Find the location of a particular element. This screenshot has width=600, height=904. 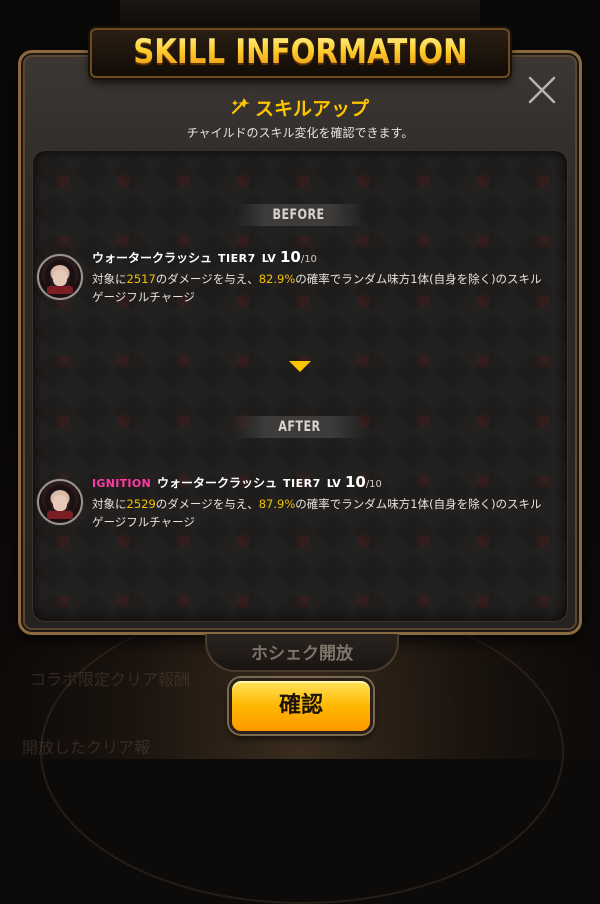

title-plate: SKILL INFORMATION is located at coordinates (300, 53).